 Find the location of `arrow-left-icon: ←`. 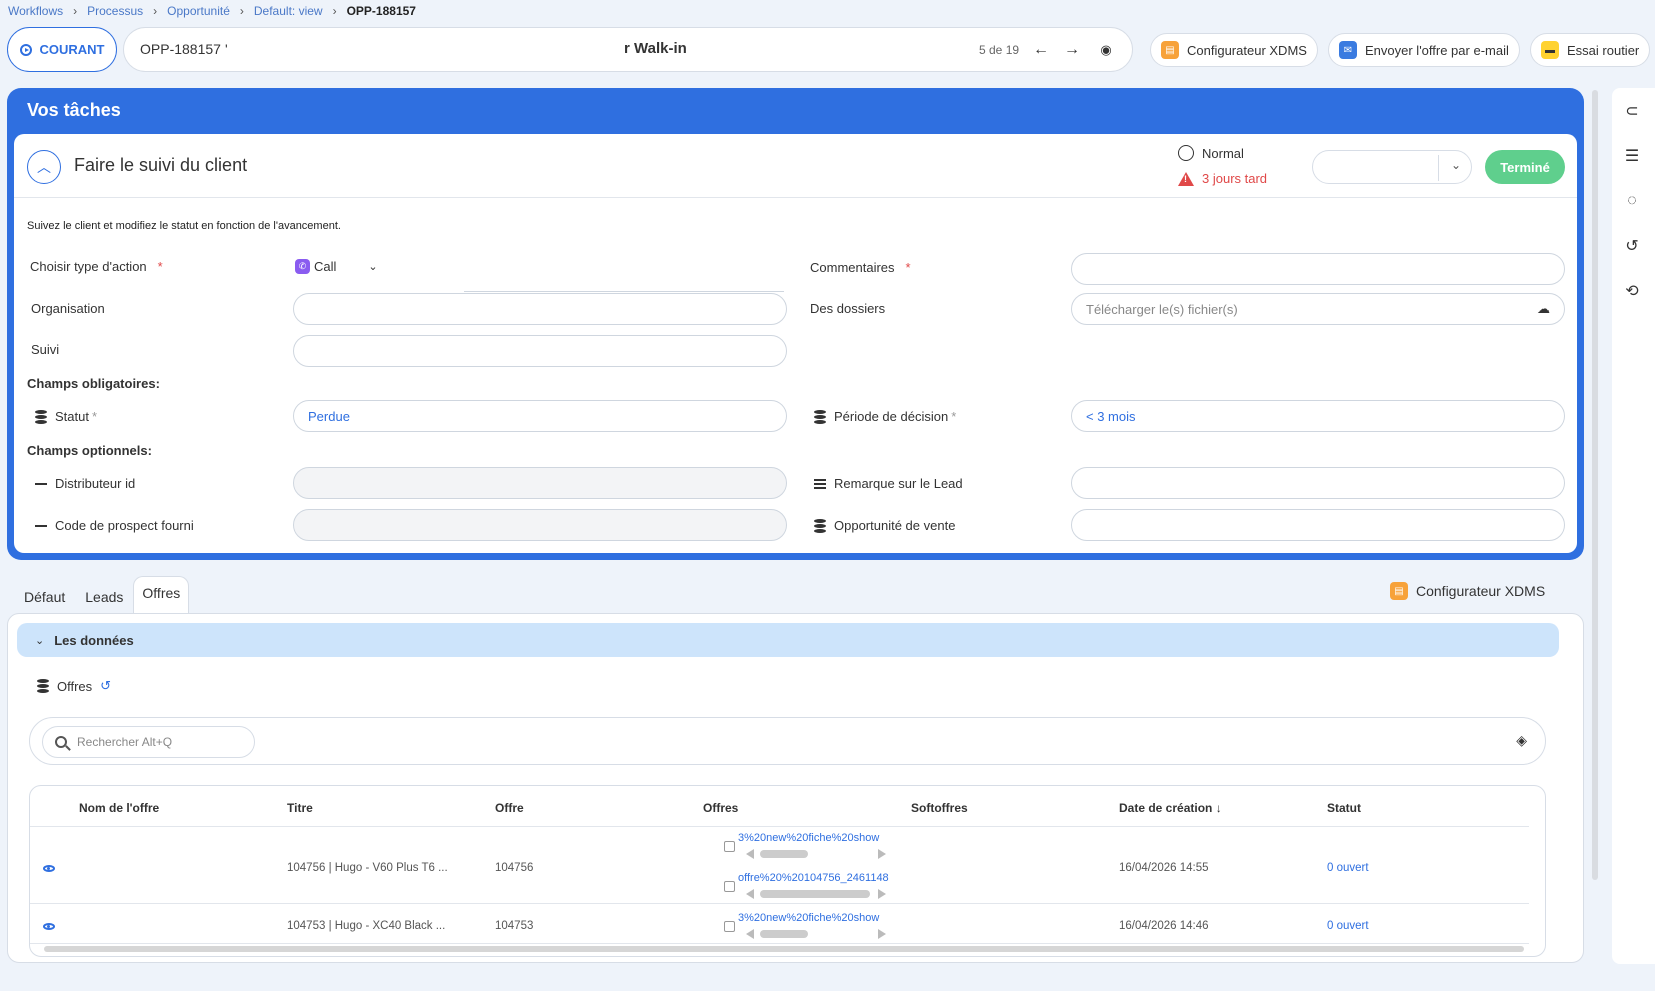

arrow-left-icon: ← is located at coordinates (1041, 50).